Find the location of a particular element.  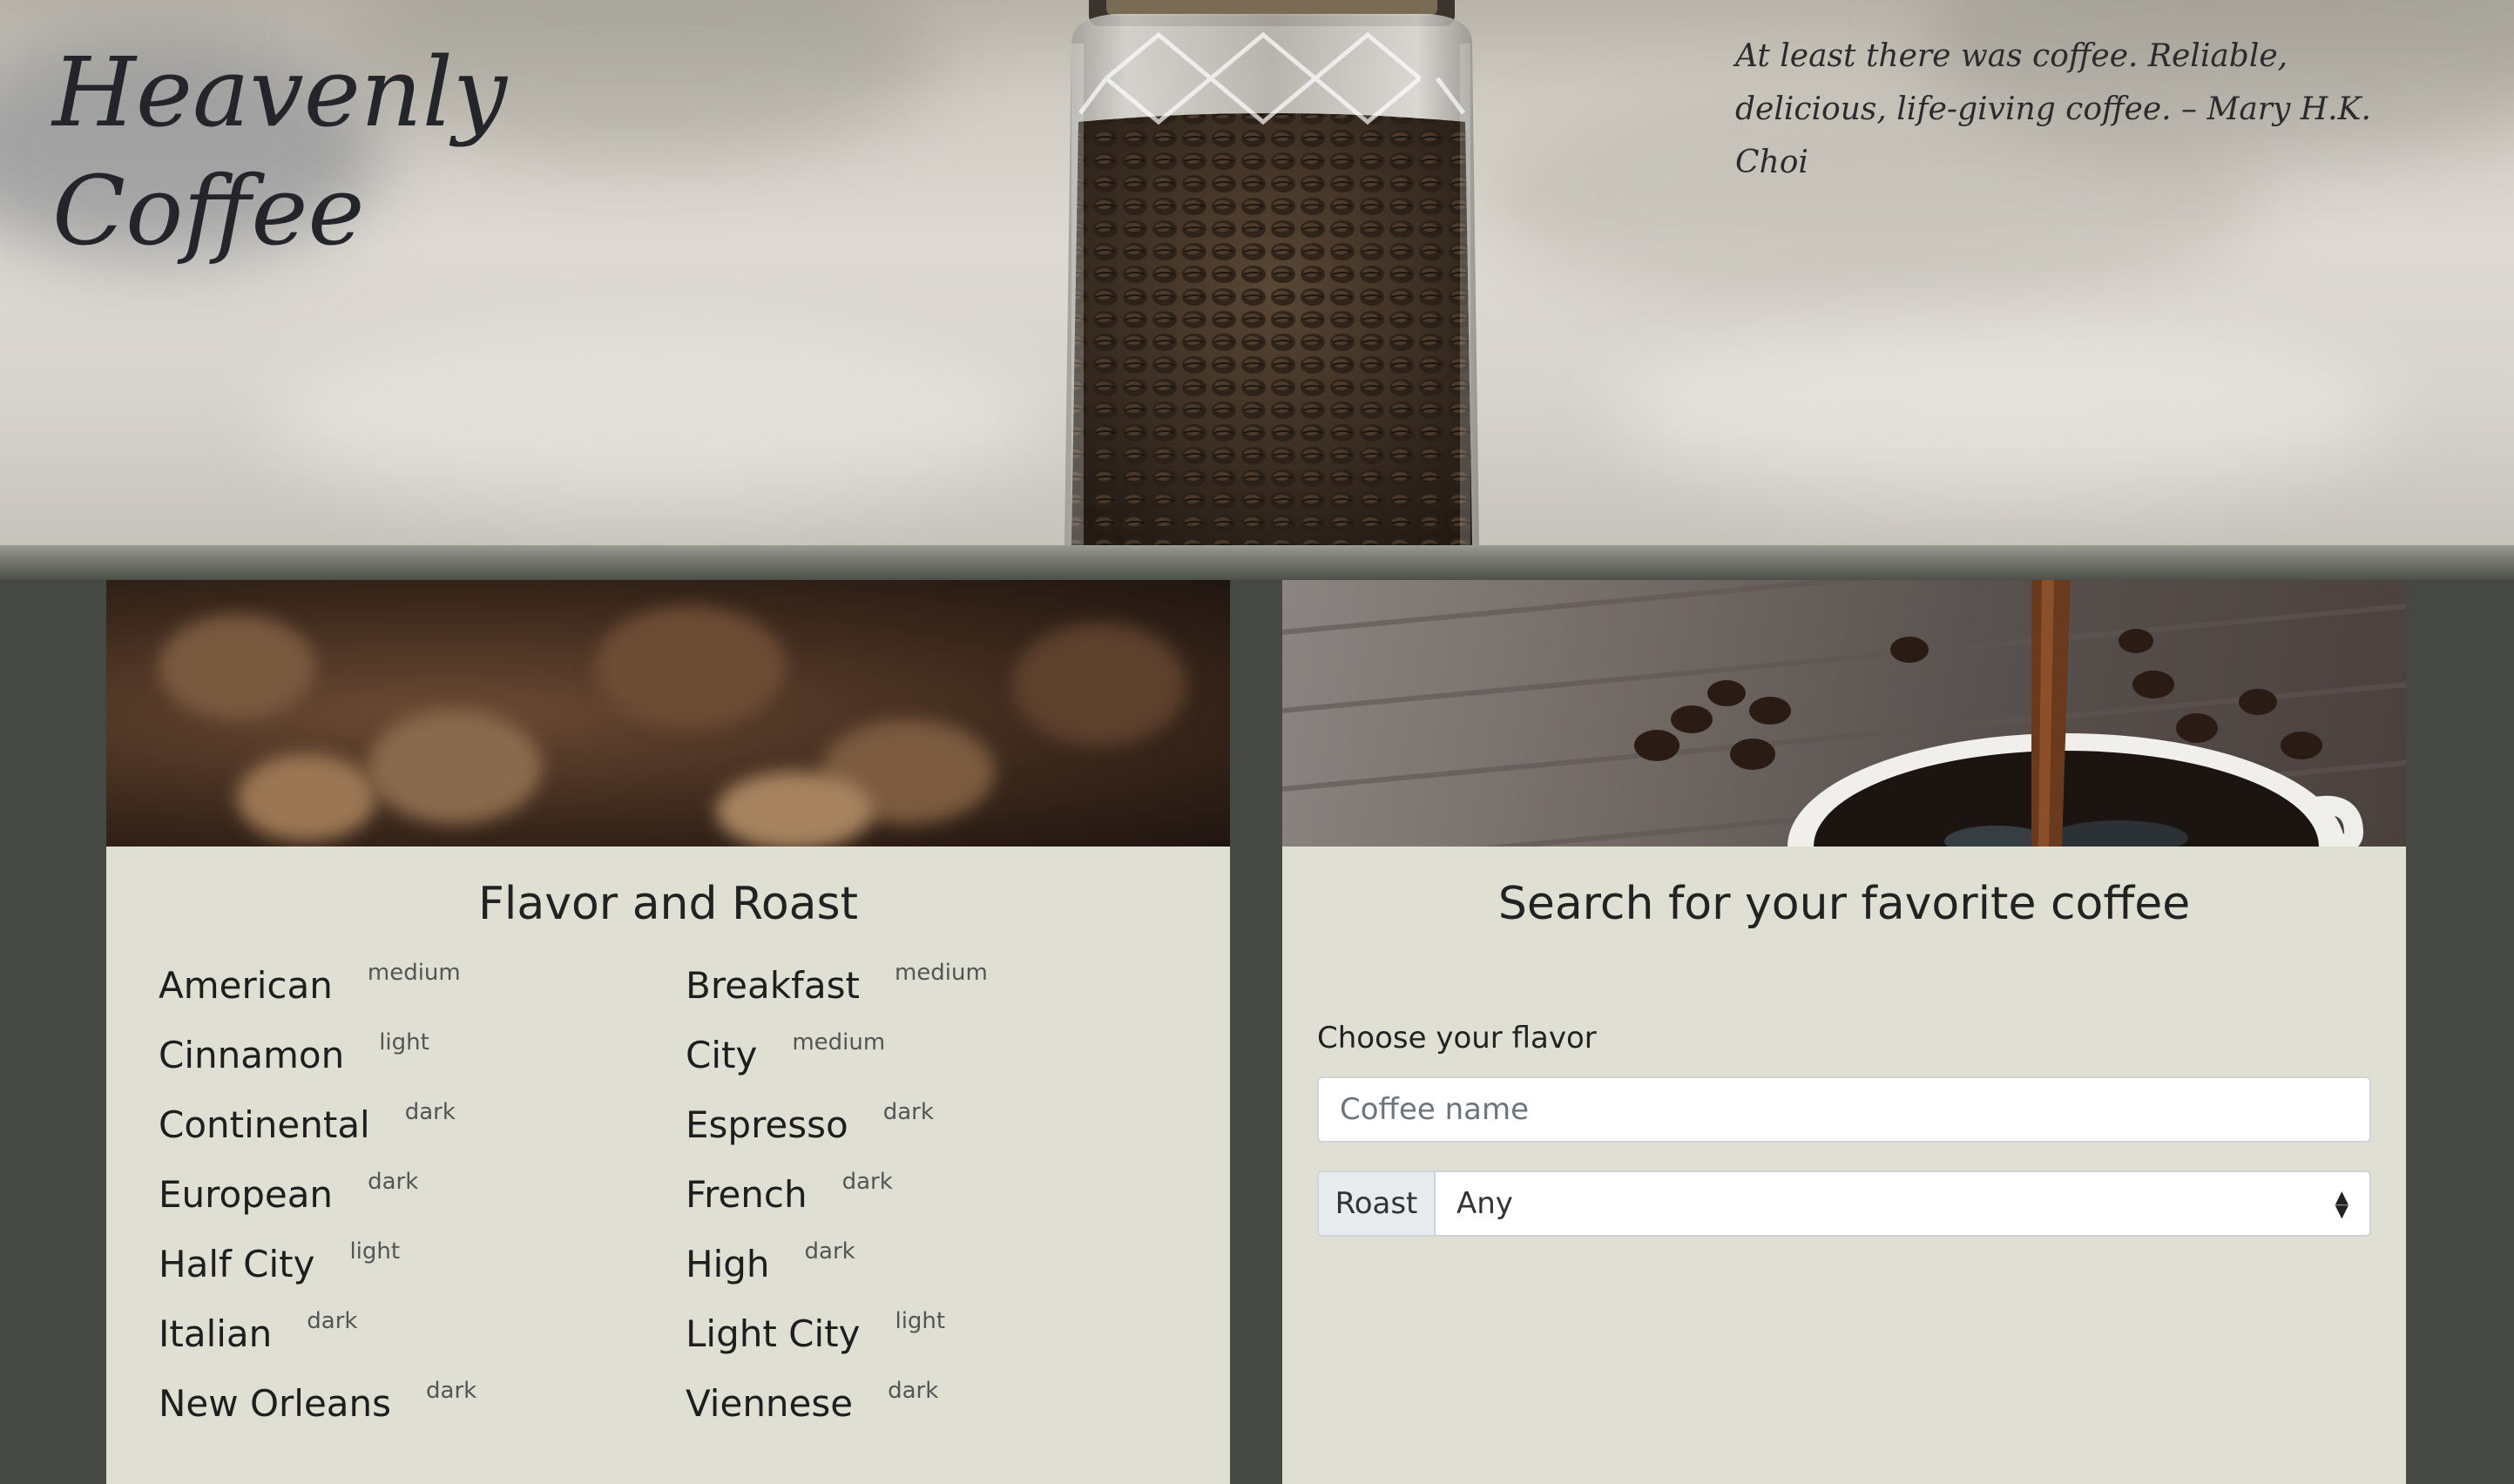

flavor-item: American medium is located at coordinates (422, 984).